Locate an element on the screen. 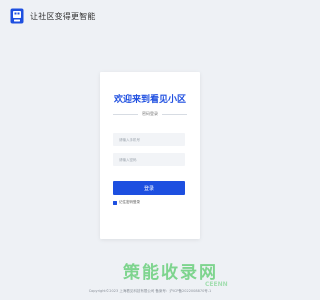 This screenshot has height=300, width=320. divider-line-right is located at coordinates (174, 114).